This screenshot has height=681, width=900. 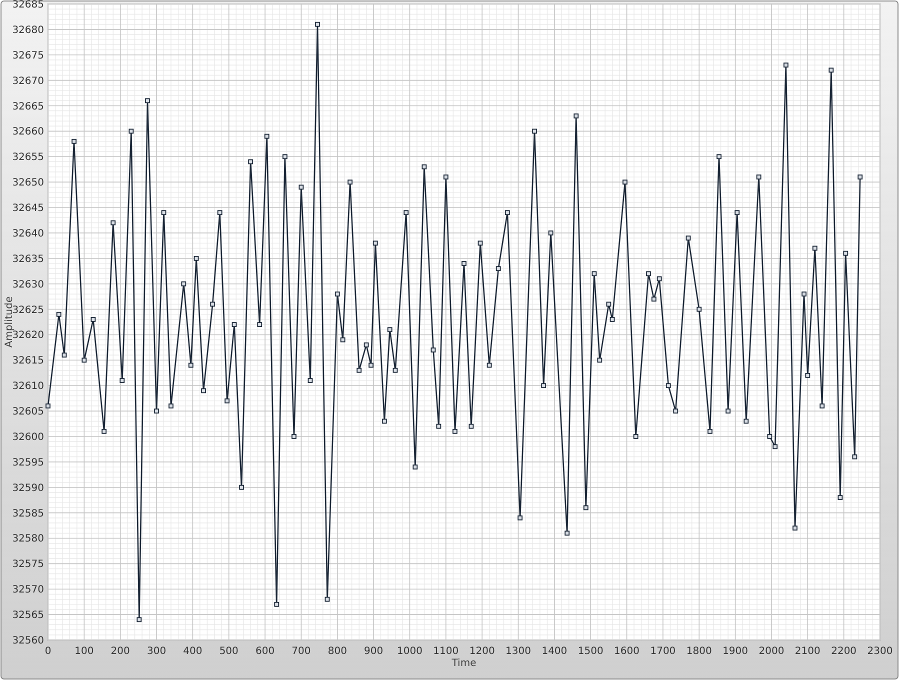 I want to click on x-tick-label: 500, so click(x=228, y=651).